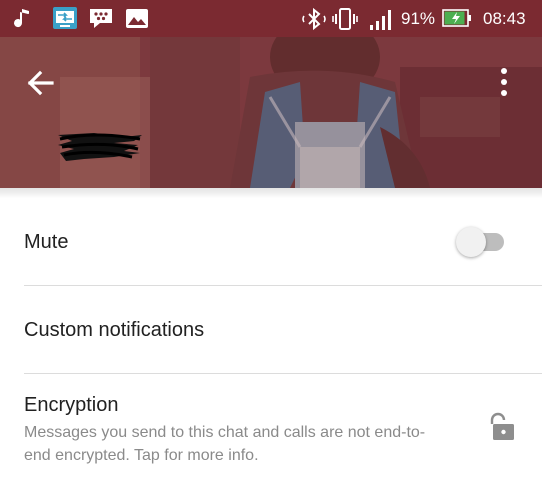 This screenshot has height=479, width=542. I want to click on screen-cast-icon, so click(65, 18).